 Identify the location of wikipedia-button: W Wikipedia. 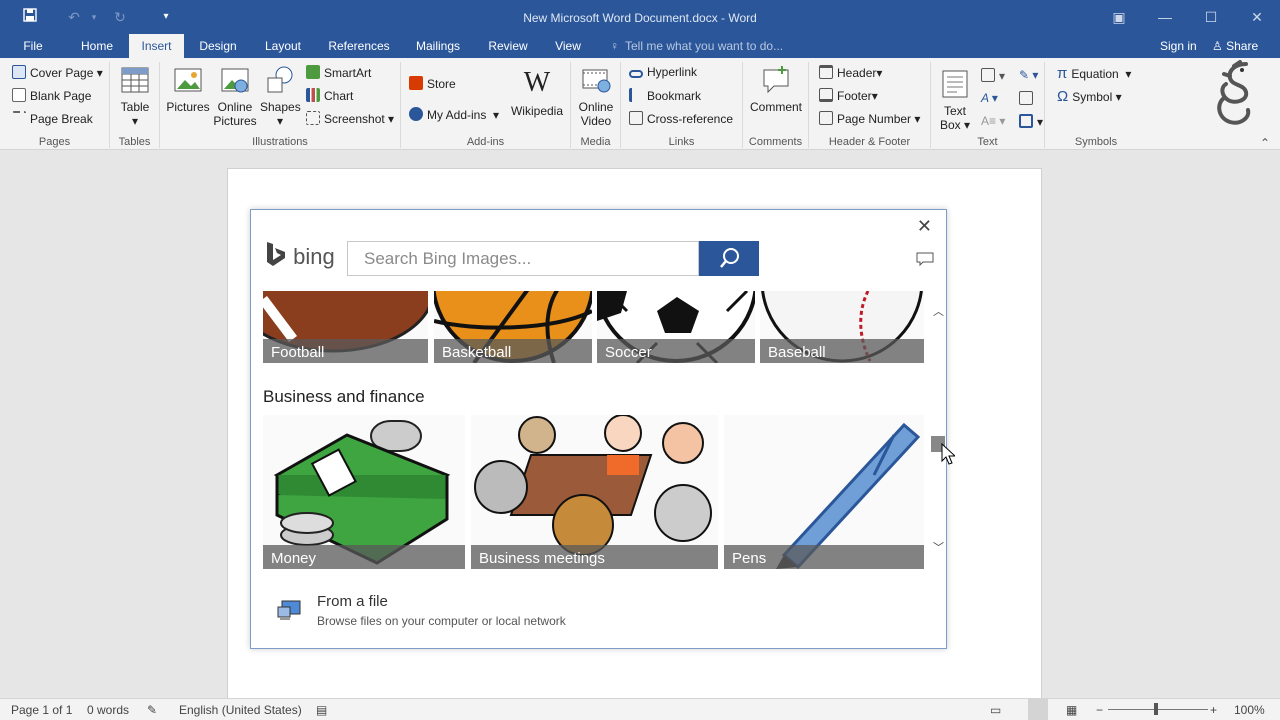
(537, 93).